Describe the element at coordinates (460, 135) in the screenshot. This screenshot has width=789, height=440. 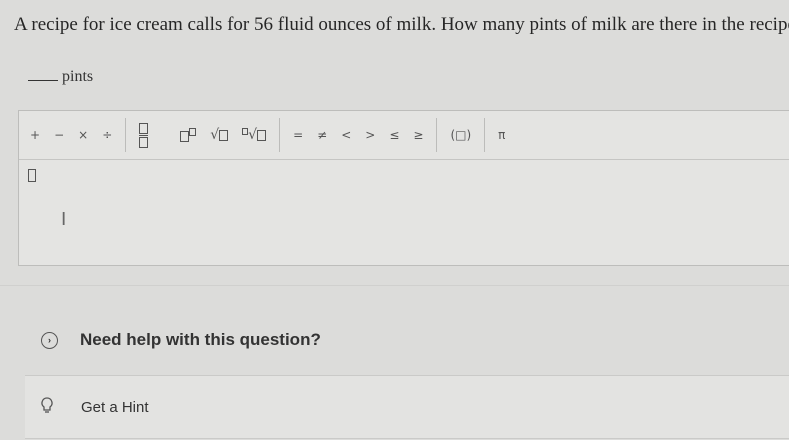
I see `parentheses-button: (□)` at that location.